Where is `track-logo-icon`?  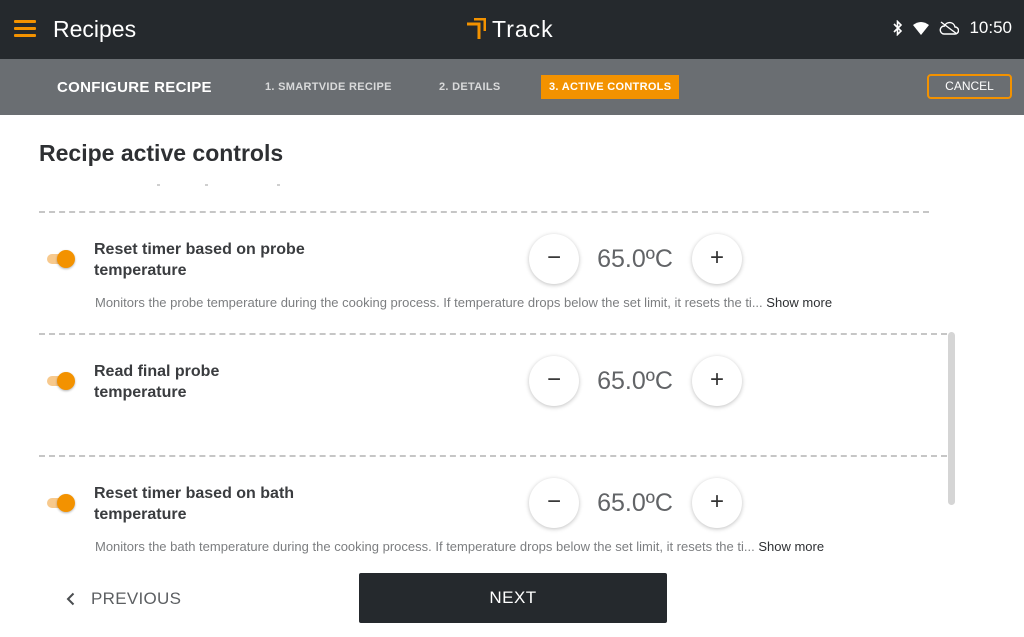
track-logo-icon is located at coordinates (476, 28).